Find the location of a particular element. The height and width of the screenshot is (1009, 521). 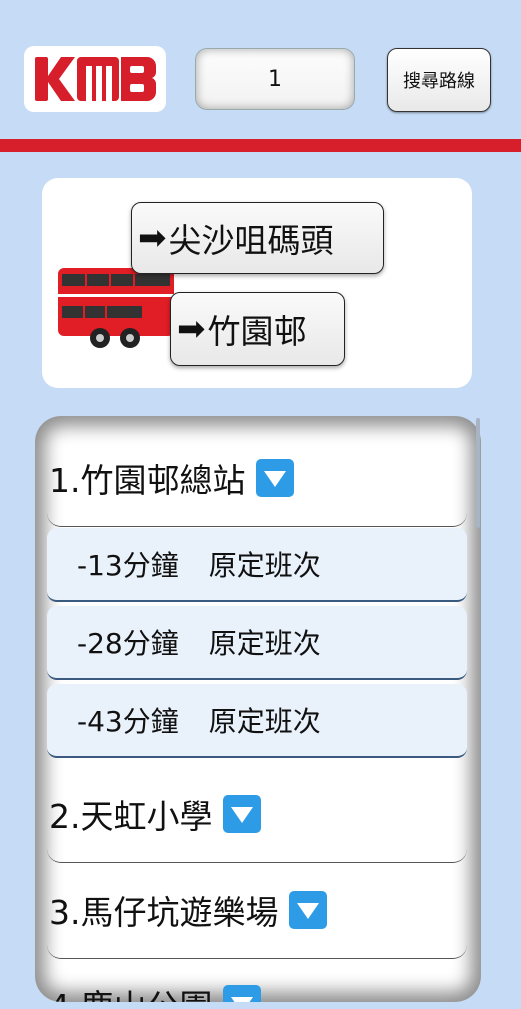

stop-label: 1.竹園邨總站 is located at coordinates (147, 480).